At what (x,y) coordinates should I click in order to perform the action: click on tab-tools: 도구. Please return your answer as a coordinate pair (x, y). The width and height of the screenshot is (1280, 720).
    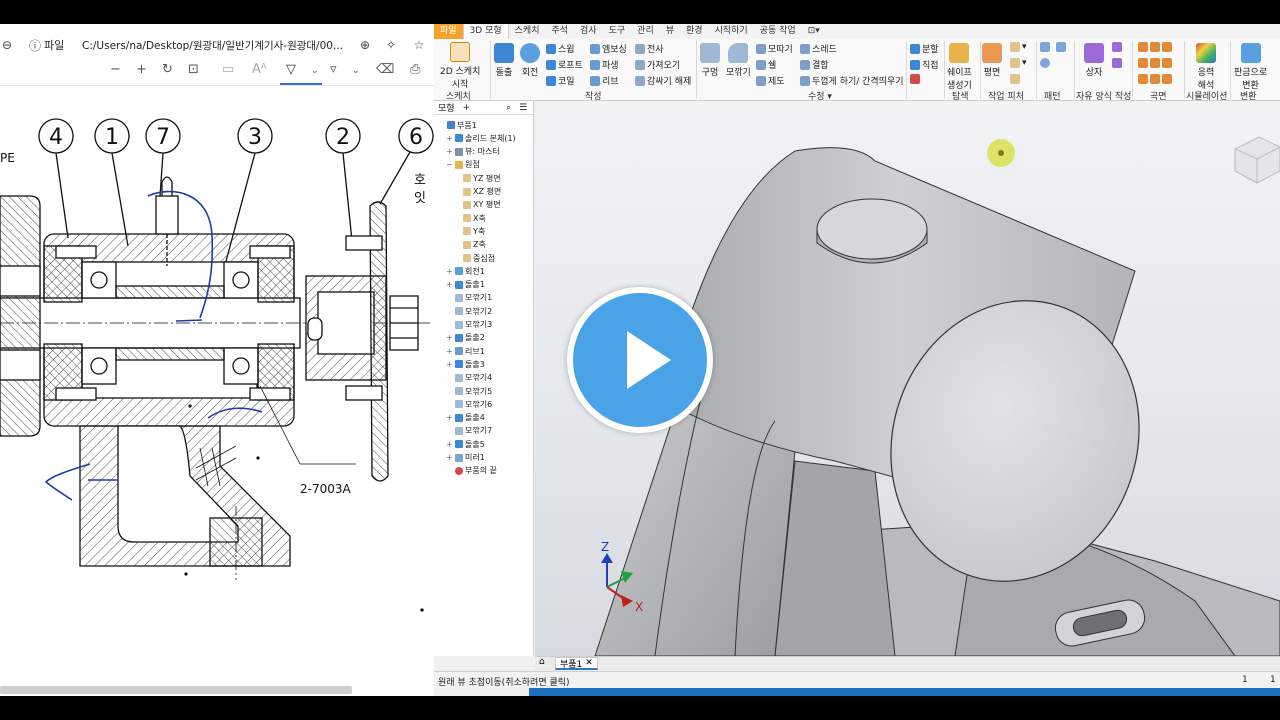
    Looking at the image, I should click on (617, 31).